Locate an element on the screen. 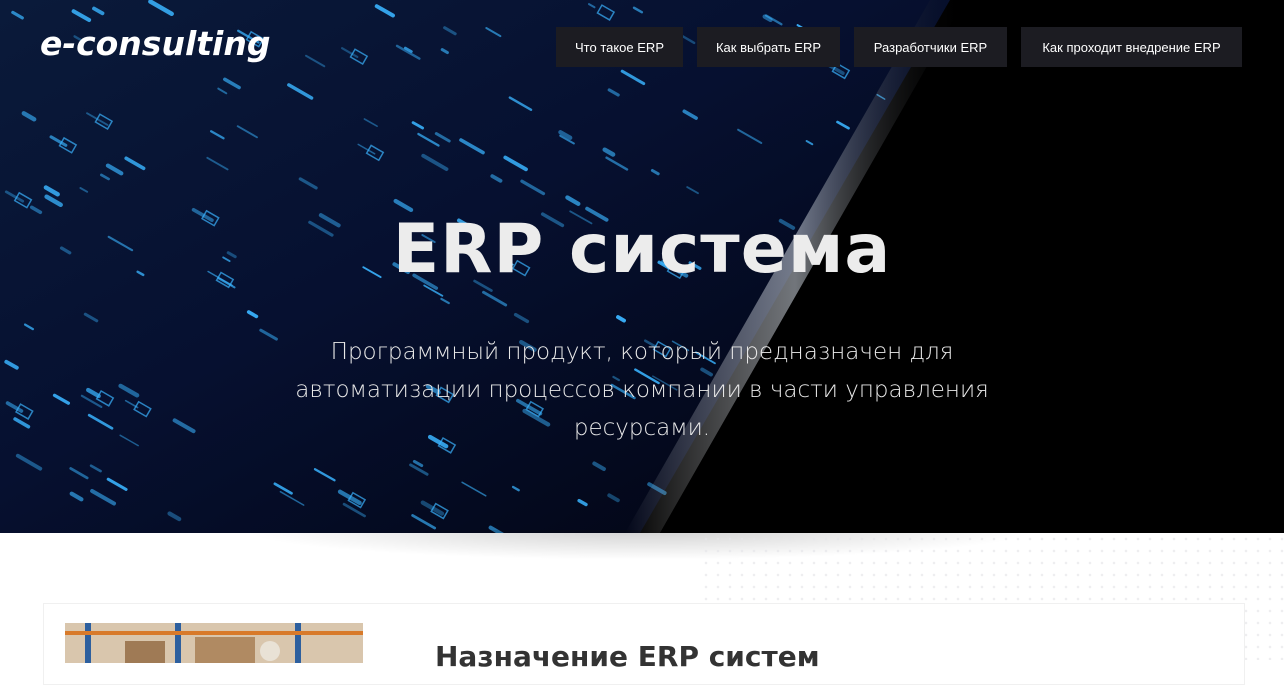 Image resolution: width=1284 pixels, height=685 pixels. nav-erp-implementation: Как проходит внедрение ERP is located at coordinates (1131, 47).